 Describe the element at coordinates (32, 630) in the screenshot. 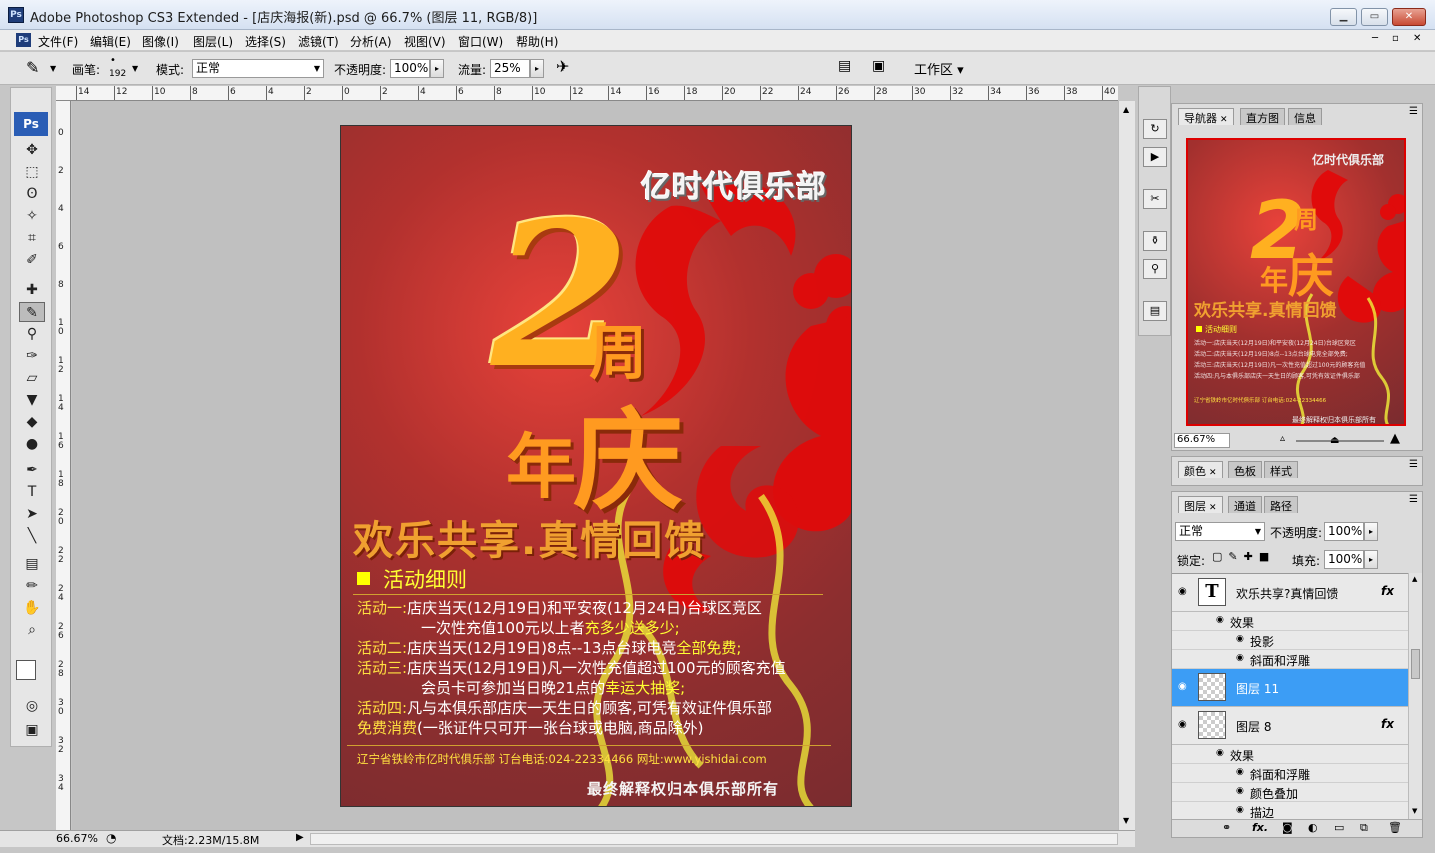

I see `zoom-tool-icon: ⌕` at that location.